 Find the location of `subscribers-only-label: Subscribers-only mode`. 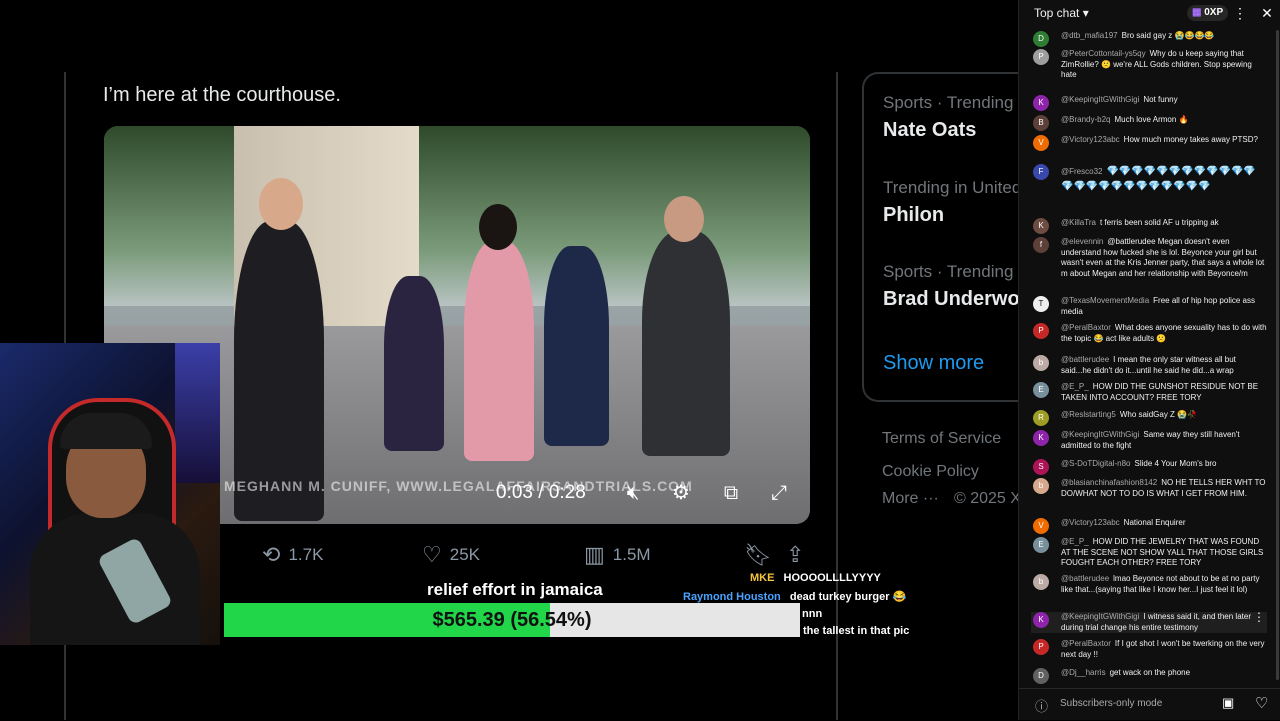

subscribers-only-label: Subscribers-only mode is located at coordinates (1111, 703).